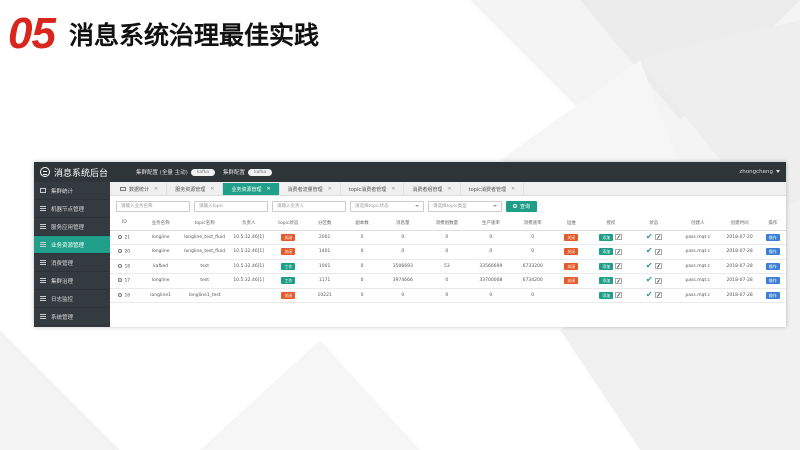 This screenshot has width=800, height=450. Describe the element at coordinates (610, 223) in the screenshot. I see `column-header: 授权` at that location.